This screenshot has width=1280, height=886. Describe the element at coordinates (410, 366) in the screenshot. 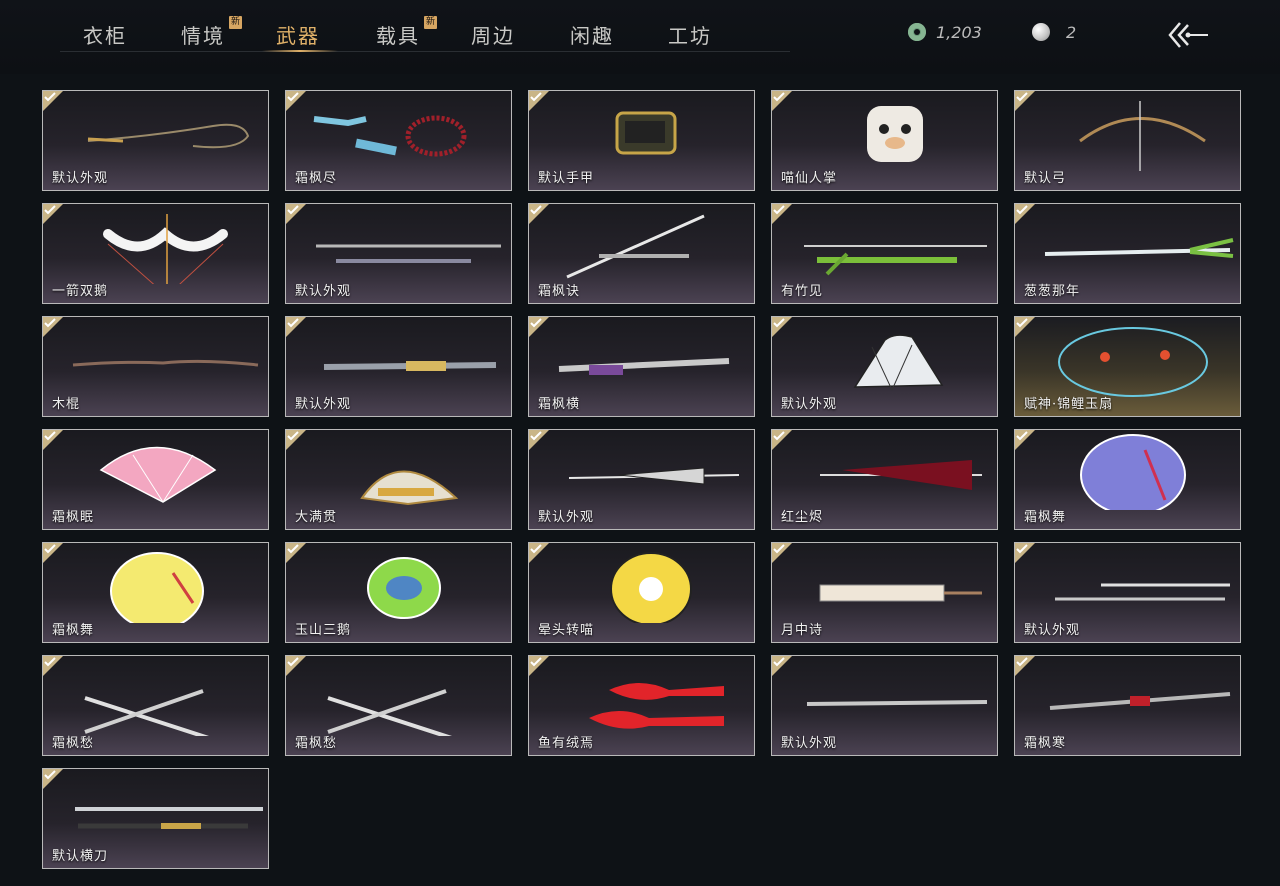

I see `blade-staff-icon` at that location.